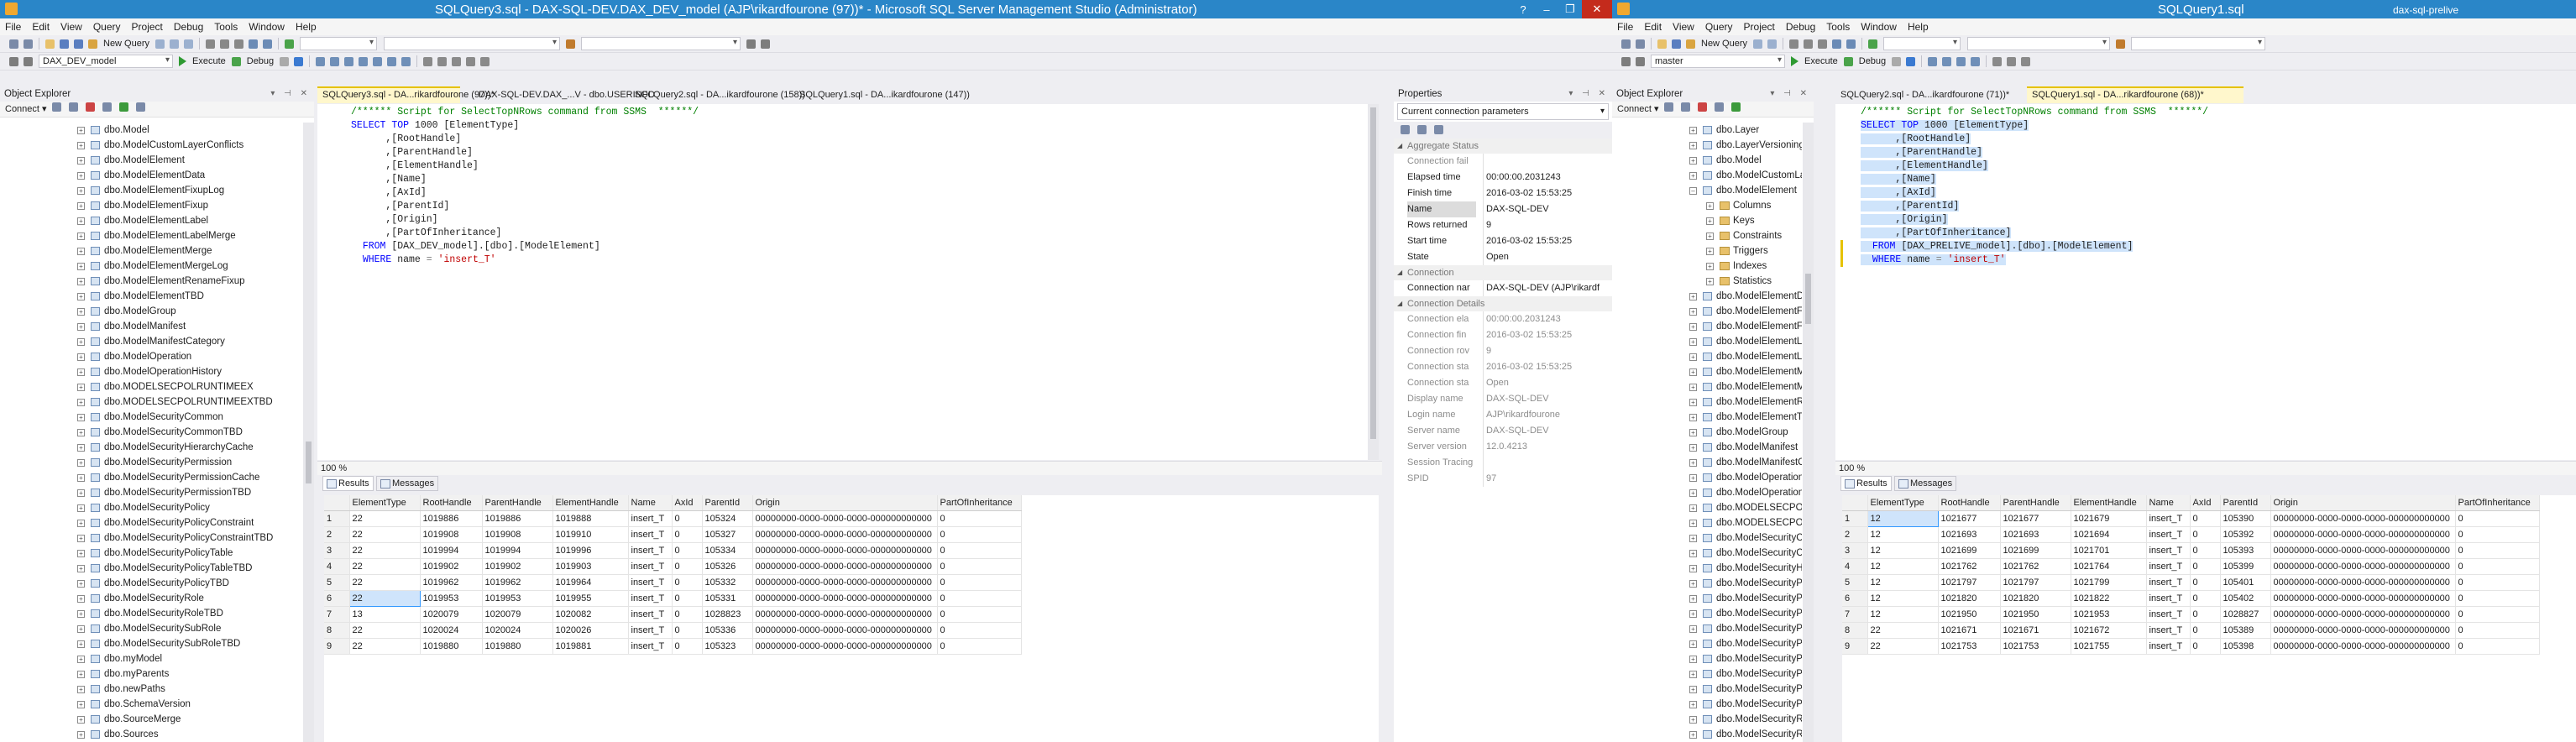 The width and height of the screenshot is (2576, 742). I want to click on property-row: Server name DAX-SQL-DEV, so click(1503, 431).